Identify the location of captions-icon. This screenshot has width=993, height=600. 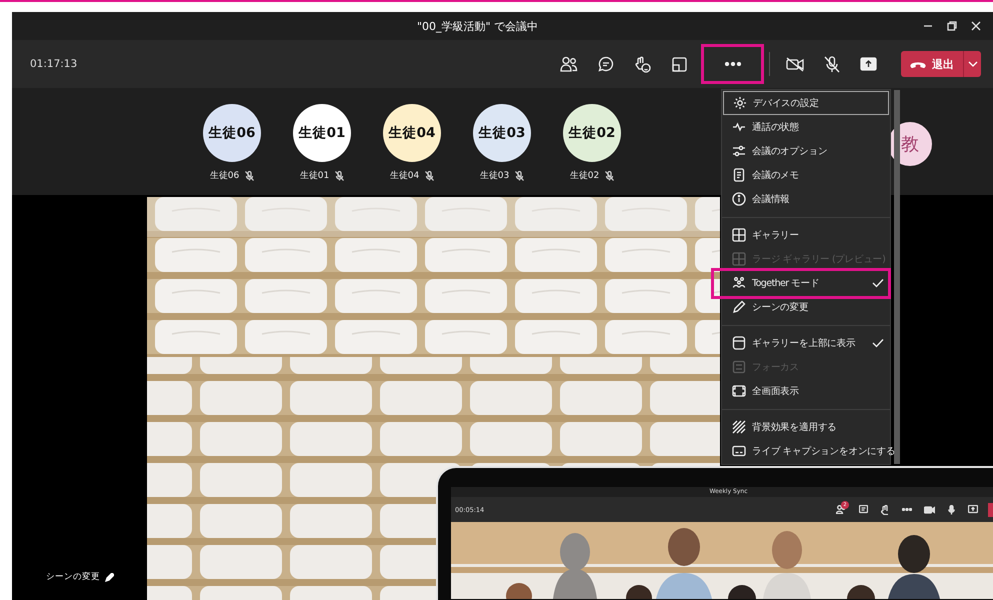
(739, 451).